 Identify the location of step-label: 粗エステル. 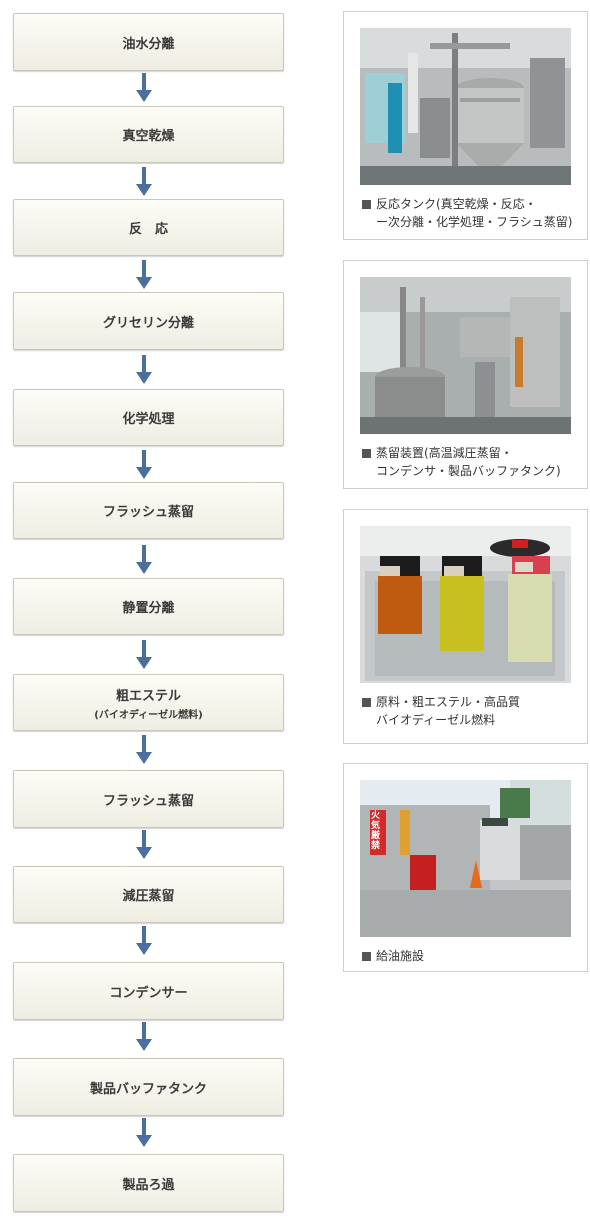
(148, 696).